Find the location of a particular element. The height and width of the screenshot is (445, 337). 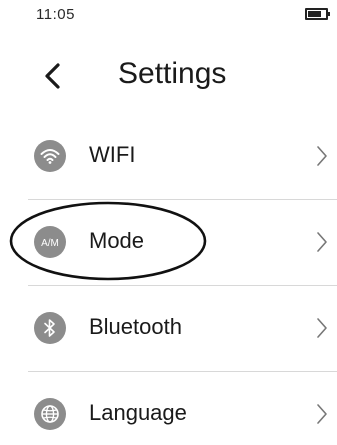

battery-fill is located at coordinates (314, 14).